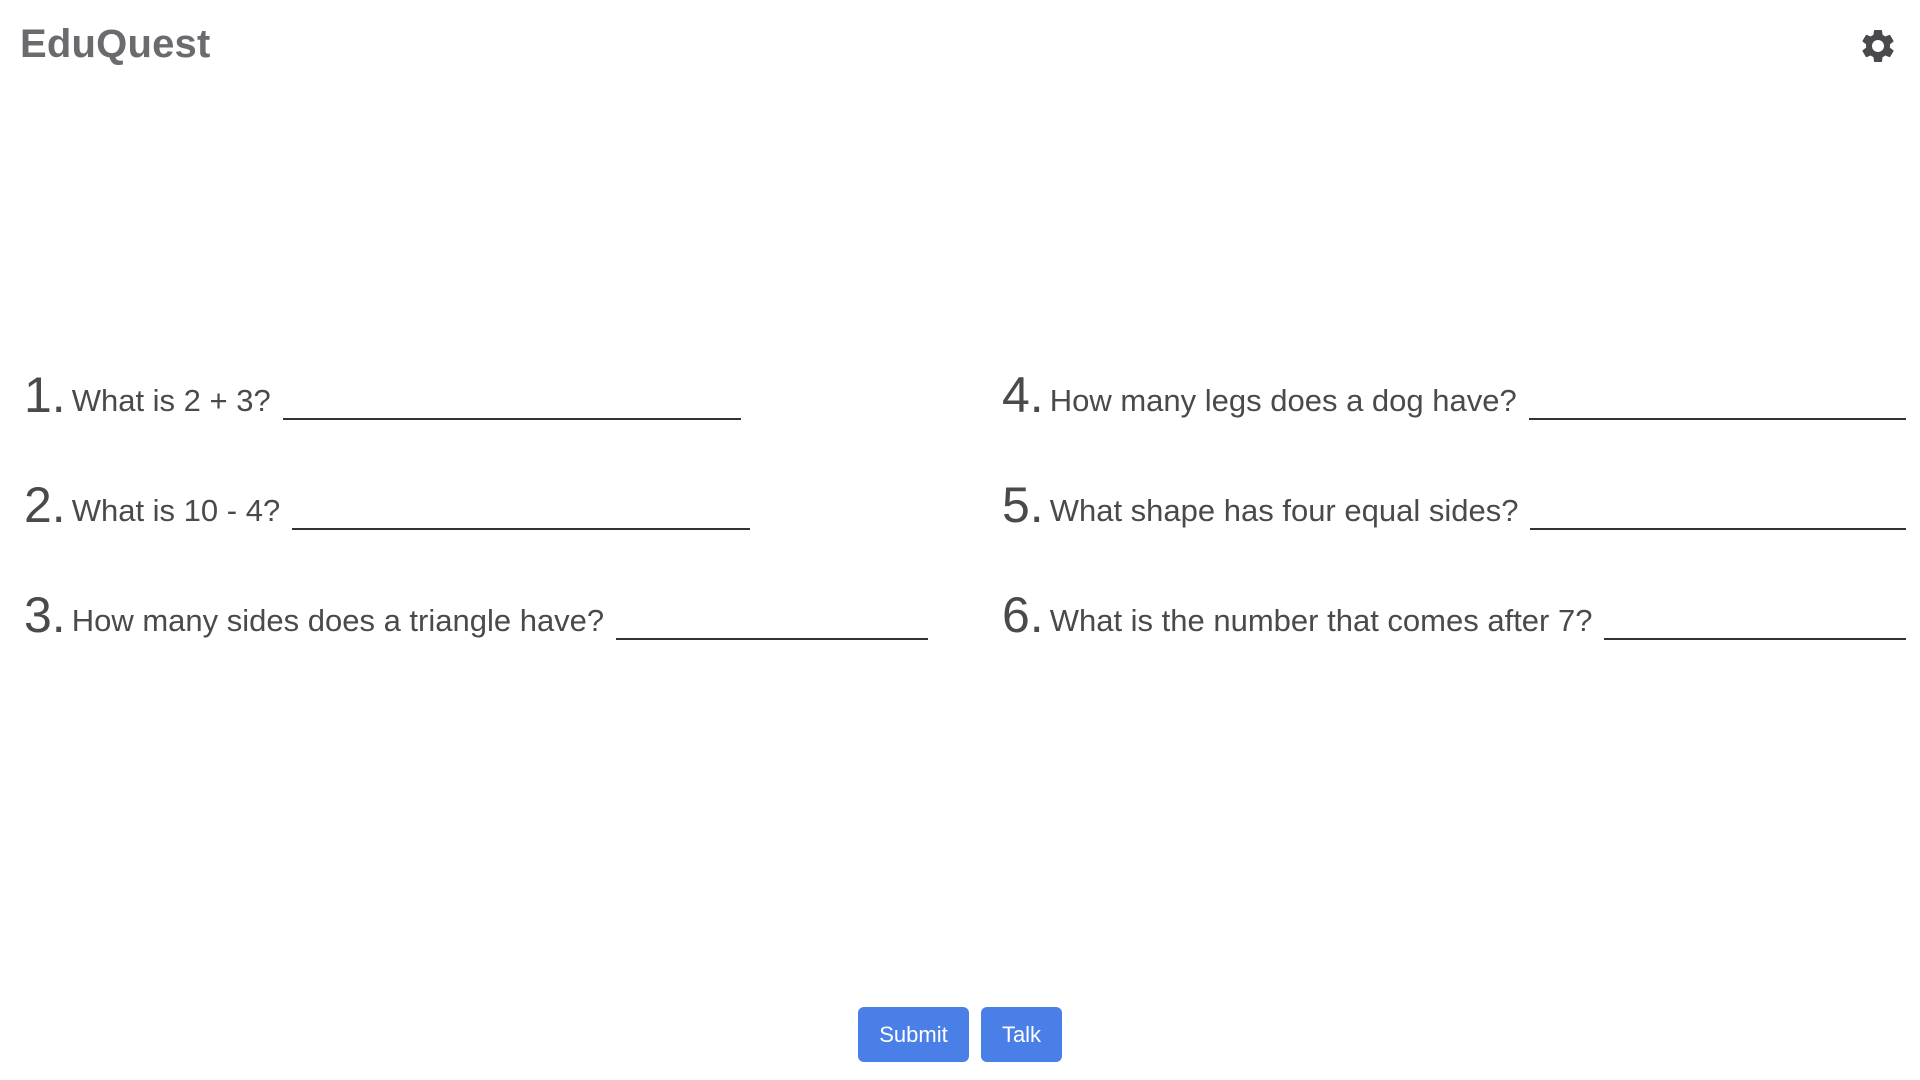 The width and height of the screenshot is (1920, 1080). I want to click on question-number: 1., so click(45, 395).